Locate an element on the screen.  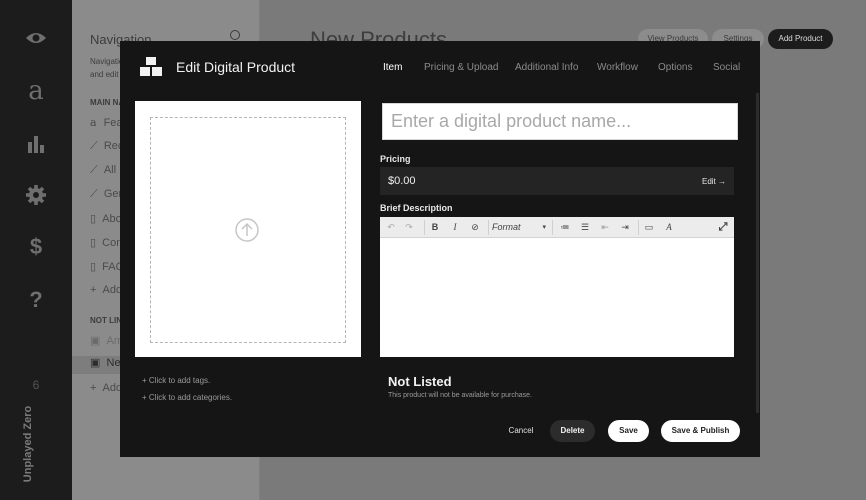
cancel-button: Cancel is located at coordinates (521, 431).